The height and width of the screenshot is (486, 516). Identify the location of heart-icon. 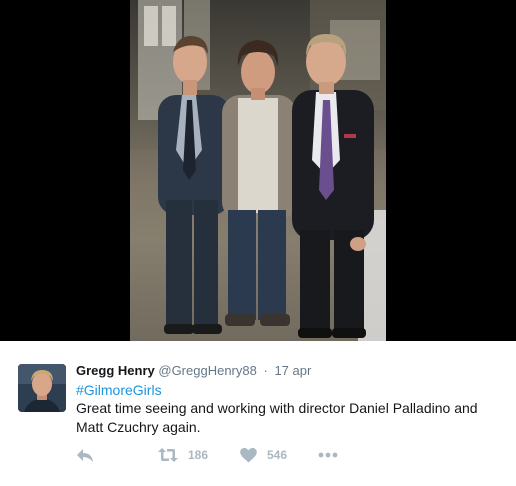
(248, 455).